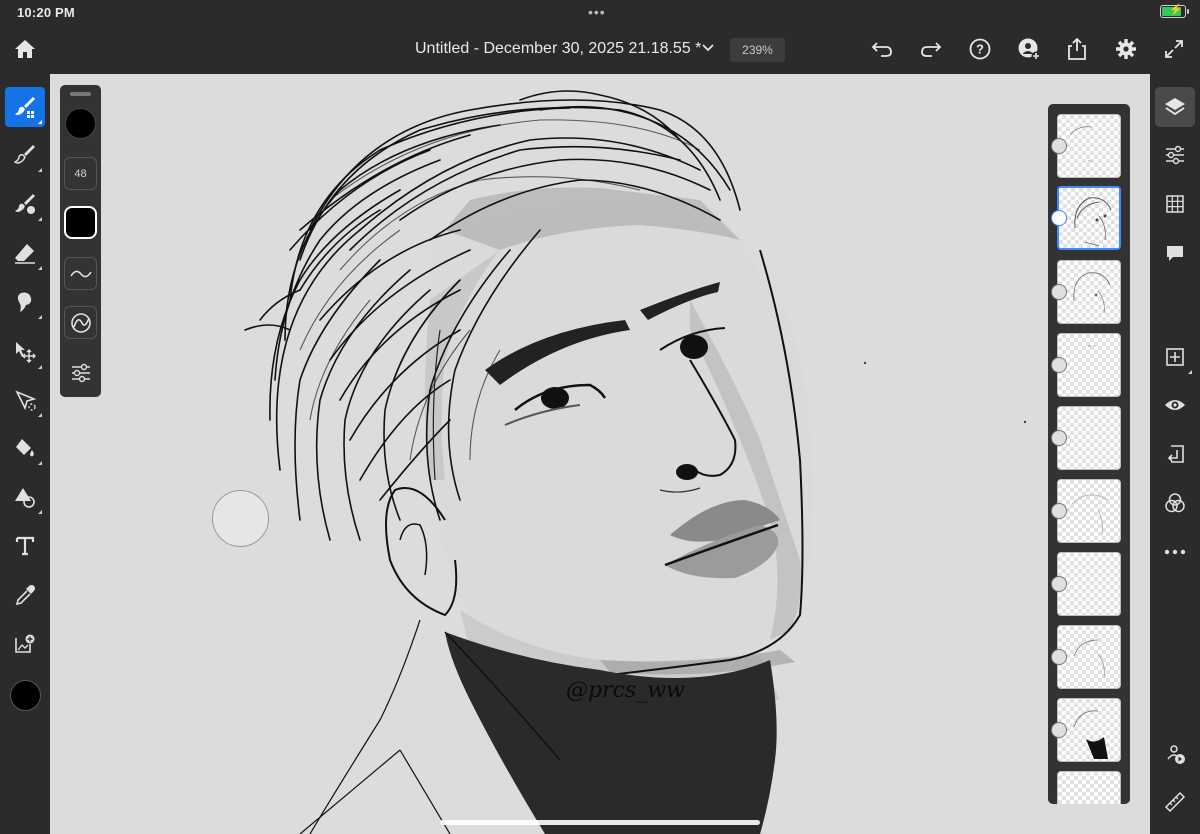 This screenshot has width=1200, height=834. I want to click on eyedropper-icon, so click(25, 595).